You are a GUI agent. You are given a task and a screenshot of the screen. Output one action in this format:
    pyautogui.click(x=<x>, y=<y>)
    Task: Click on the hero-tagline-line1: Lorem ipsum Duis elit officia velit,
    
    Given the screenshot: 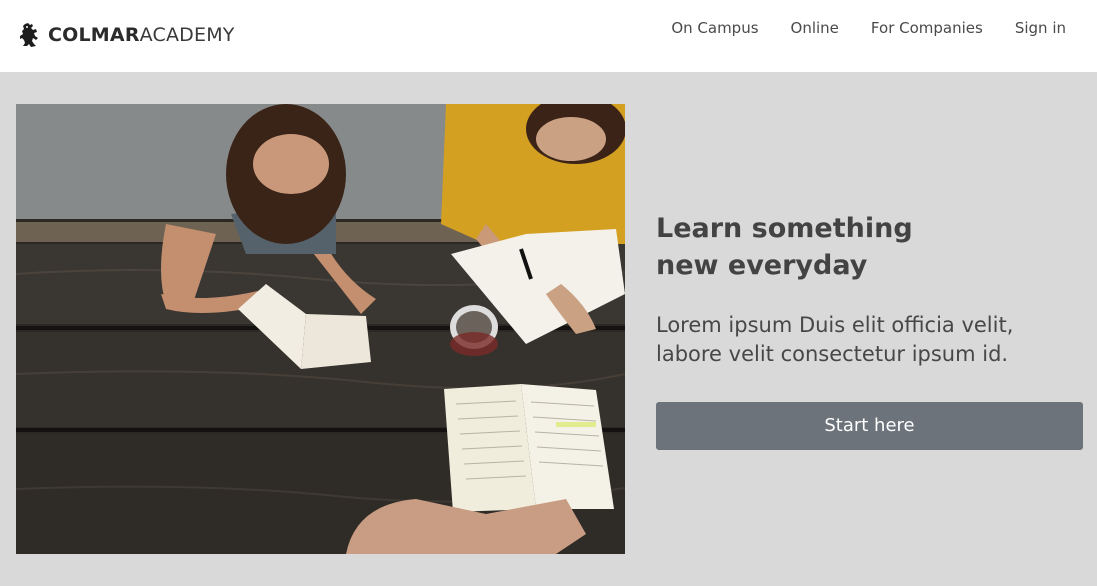 What is the action you would take?
    pyautogui.click(x=835, y=325)
    